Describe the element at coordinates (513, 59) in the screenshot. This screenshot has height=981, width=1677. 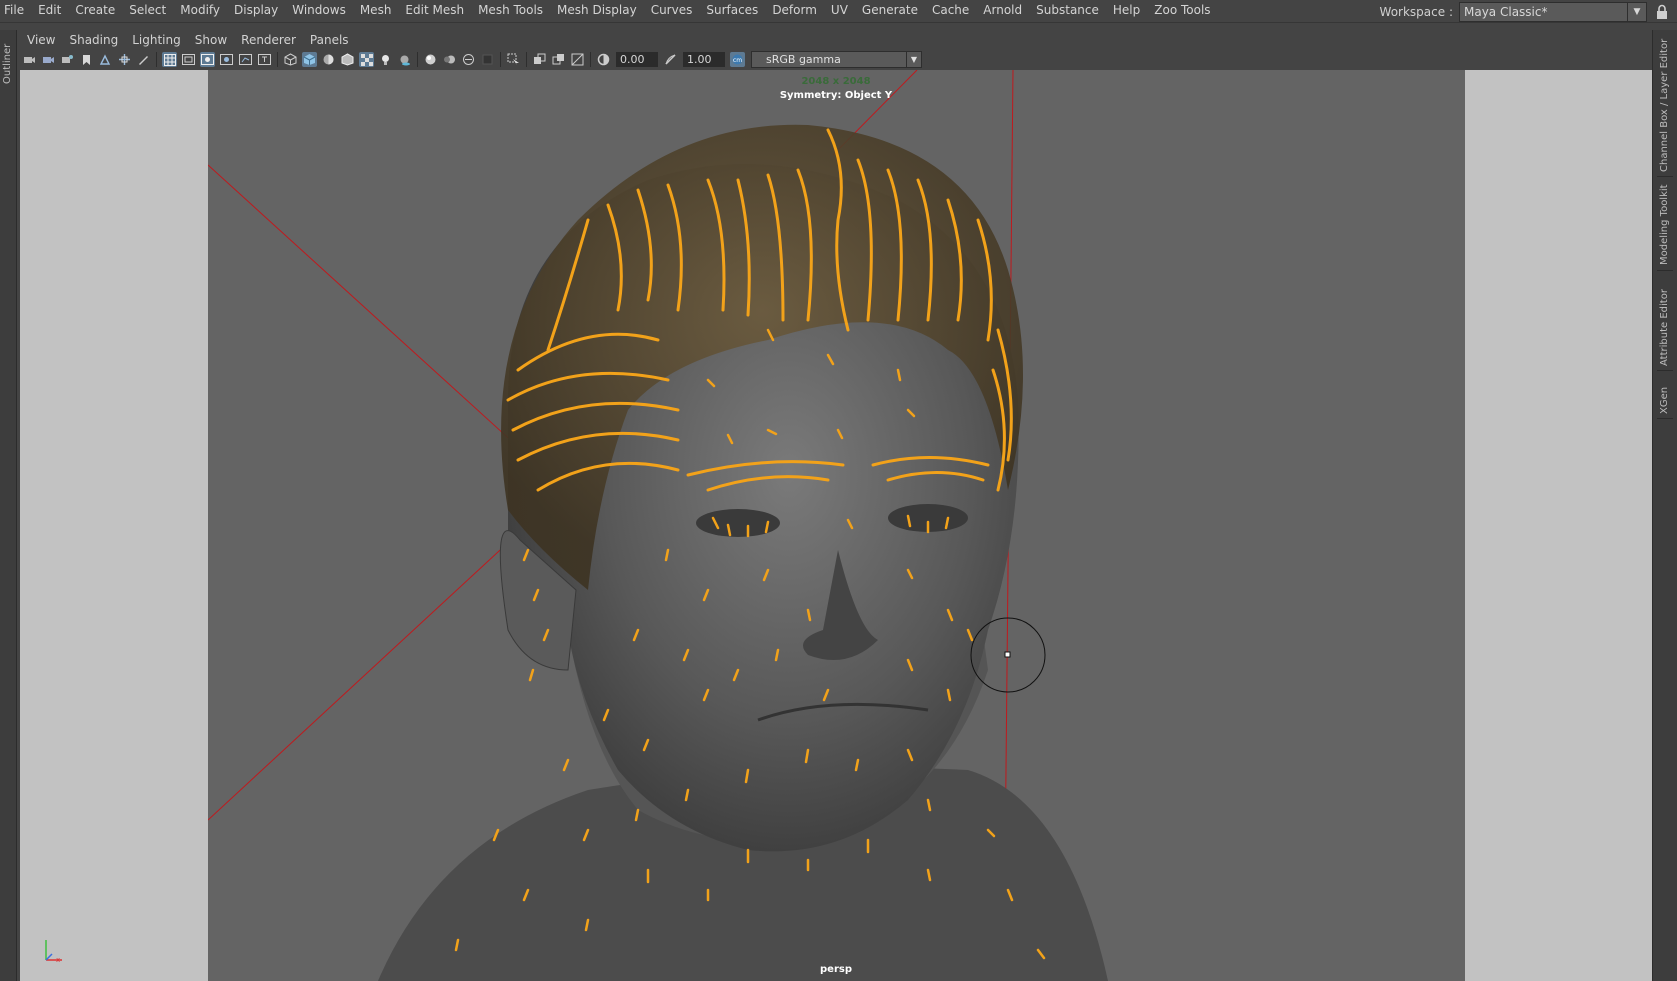
I see `isolate-select-icon` at that location.